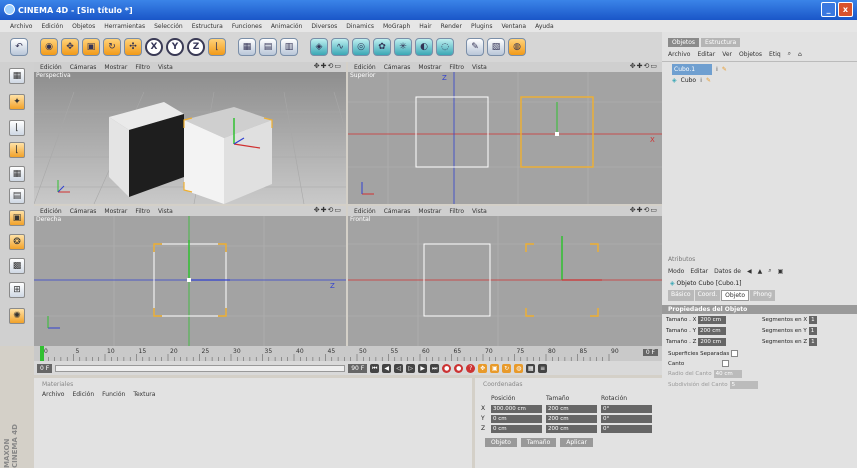 This screenshot has height=468, width=857. What do you see at coordinates (361, 47) in the screenshot?
I see `nurbs-icon: ◎` at bounding box center [361, 47].